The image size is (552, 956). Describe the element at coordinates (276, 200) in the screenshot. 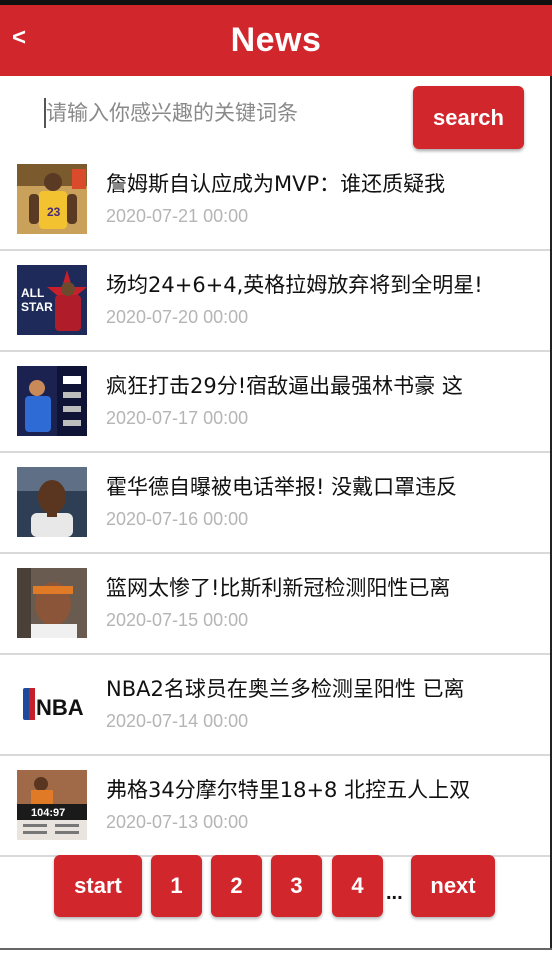

I see `news-item: 23 詹姆斯自认应成为MVP：谁还质疑我 2020-07-21 00:00` at that location.